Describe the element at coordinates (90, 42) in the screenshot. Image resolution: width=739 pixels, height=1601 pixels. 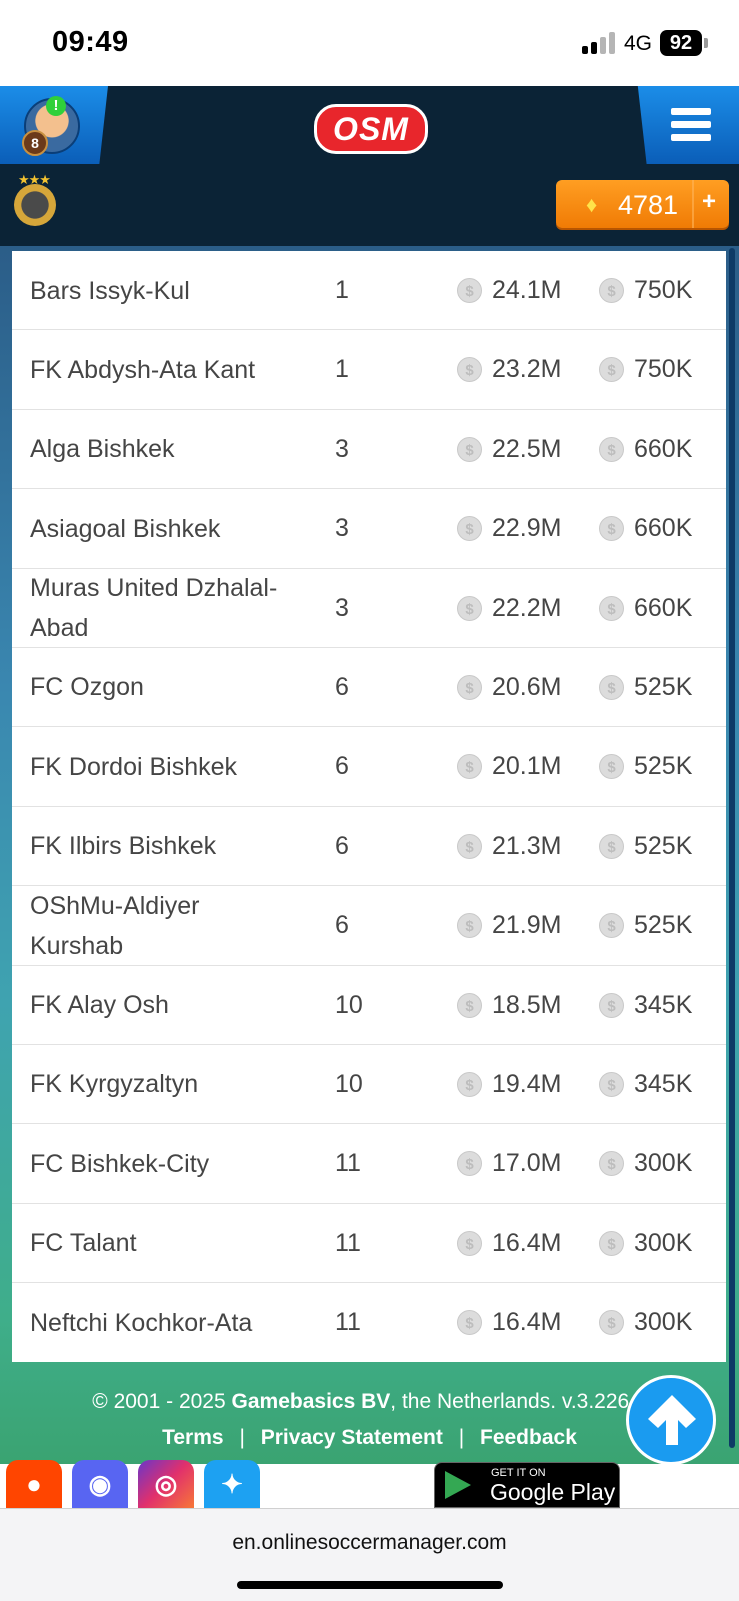
I see `status-time: 09:49` at that location.